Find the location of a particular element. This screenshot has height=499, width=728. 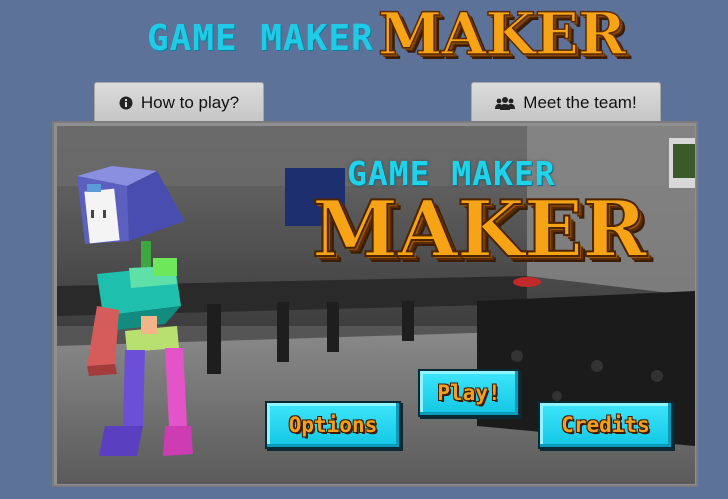

meet-the-team-label: Meet the team! is located at coordinates (580, 102).